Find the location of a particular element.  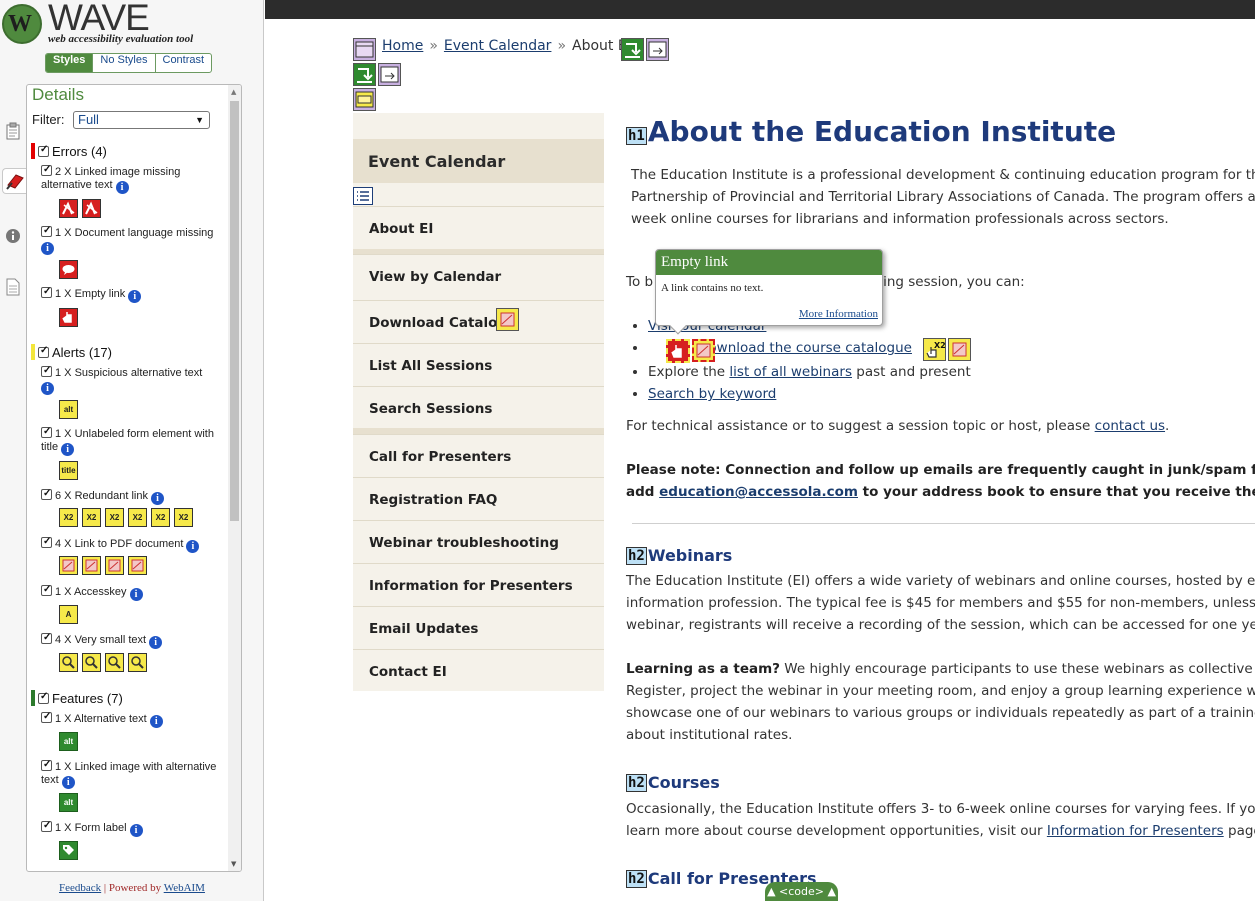

region-icon is located at coordinates (364, 49).